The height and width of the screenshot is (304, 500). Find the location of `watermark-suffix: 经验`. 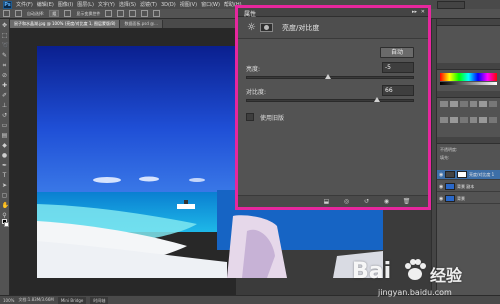

watermark-suffix: 经验 is located at coordinates (446, 275).